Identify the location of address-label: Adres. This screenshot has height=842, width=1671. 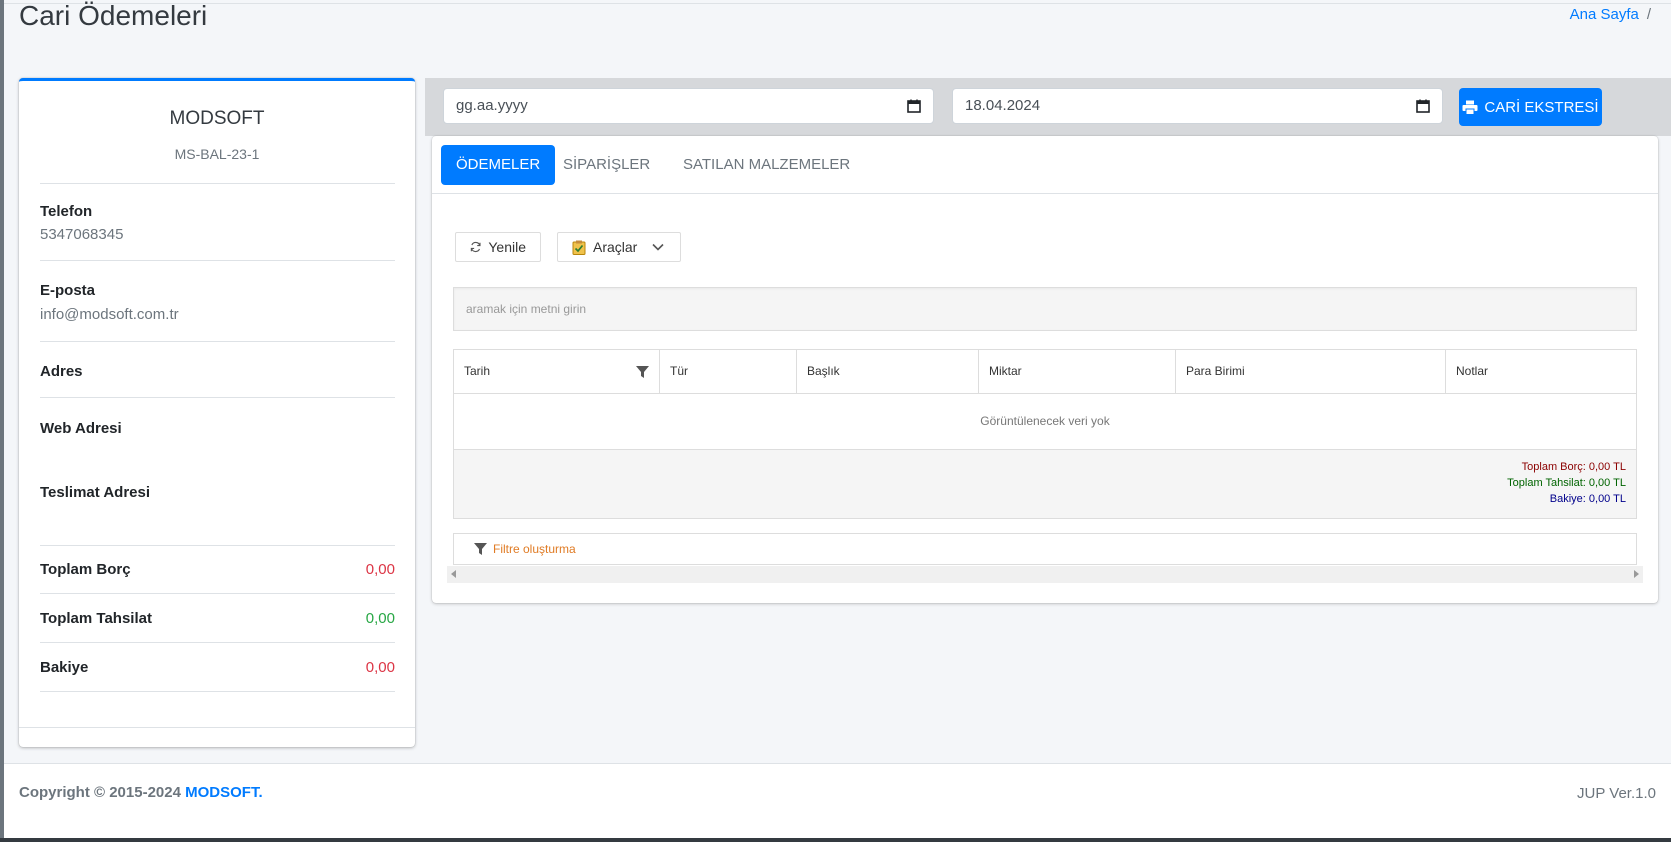
(61, 371).